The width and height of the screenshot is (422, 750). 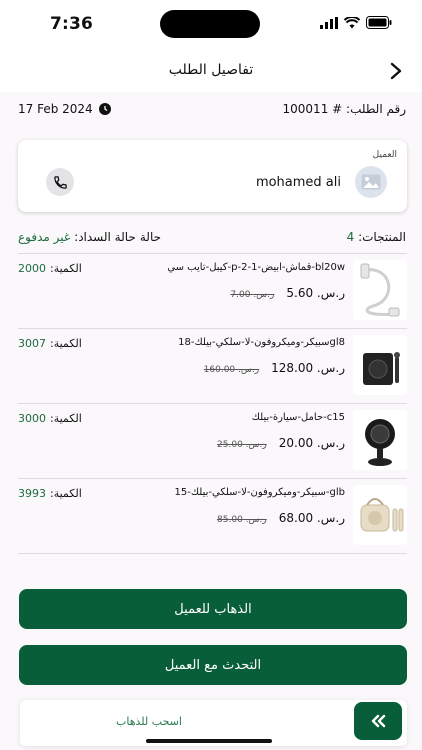 What do you see at coordinates (352, 22) in the screenshot?
I see `wifi-icon` at bounding box center [352, 22].